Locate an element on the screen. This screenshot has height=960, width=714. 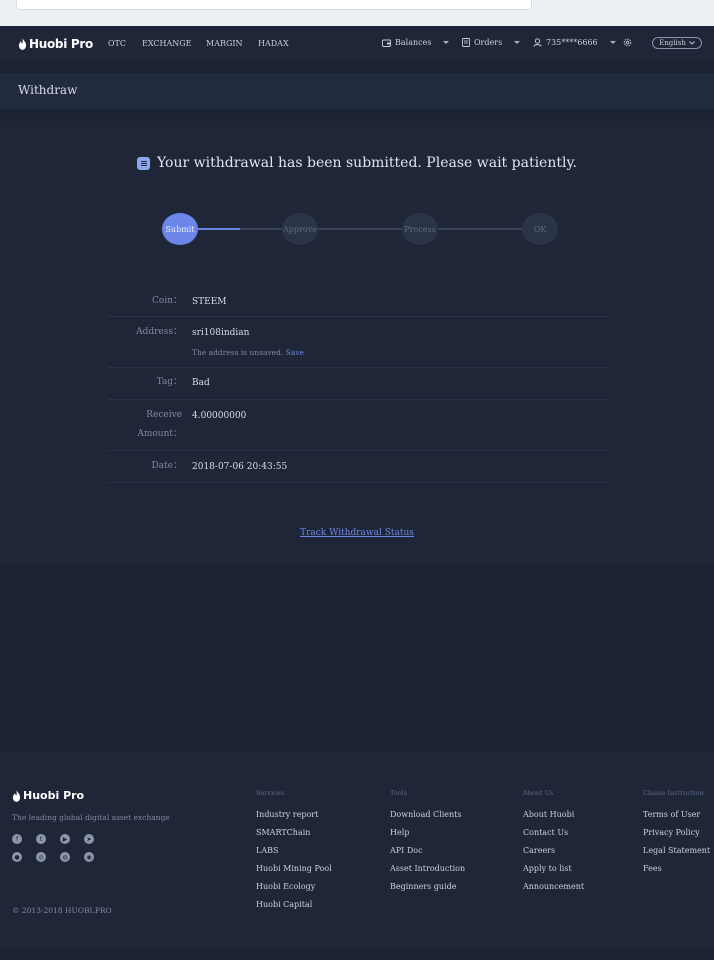
footer-link: Legal Statement is located at coordinates (676, 855).